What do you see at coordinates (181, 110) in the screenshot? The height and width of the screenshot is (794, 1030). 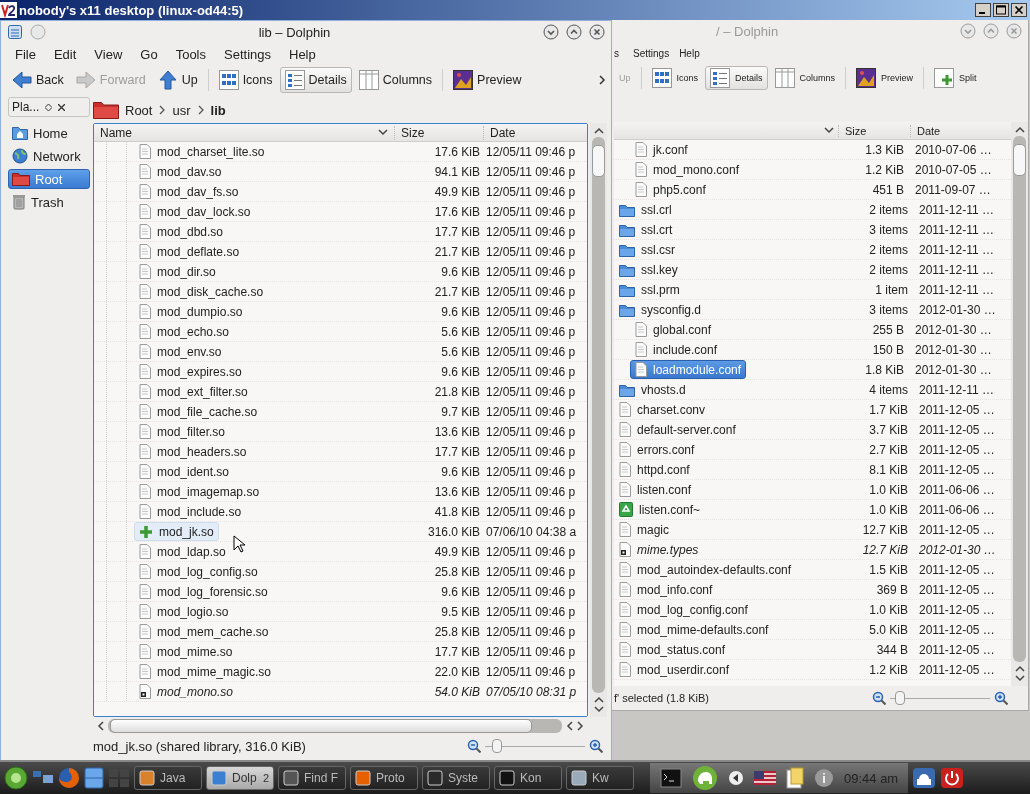 I see `breadcrumb-item: usr` at bounding box center [181, 110].